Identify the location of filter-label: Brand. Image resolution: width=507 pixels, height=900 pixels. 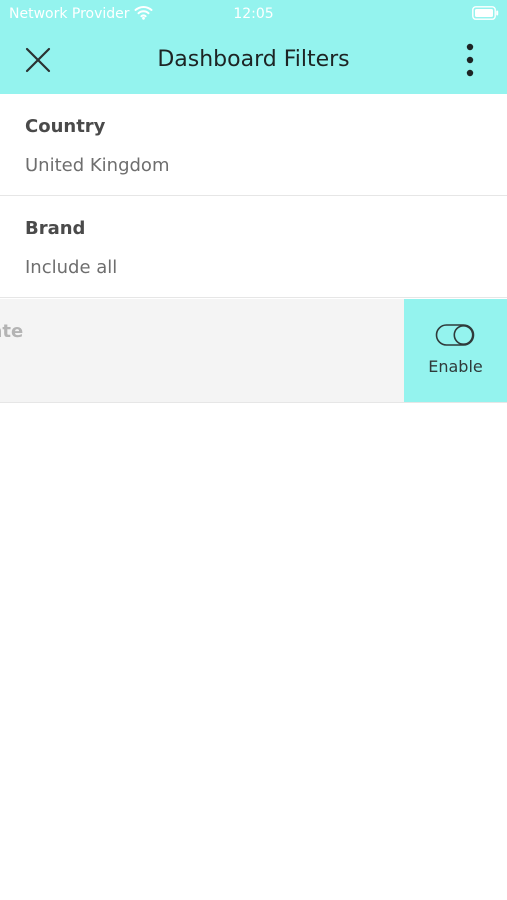
(55, 228).